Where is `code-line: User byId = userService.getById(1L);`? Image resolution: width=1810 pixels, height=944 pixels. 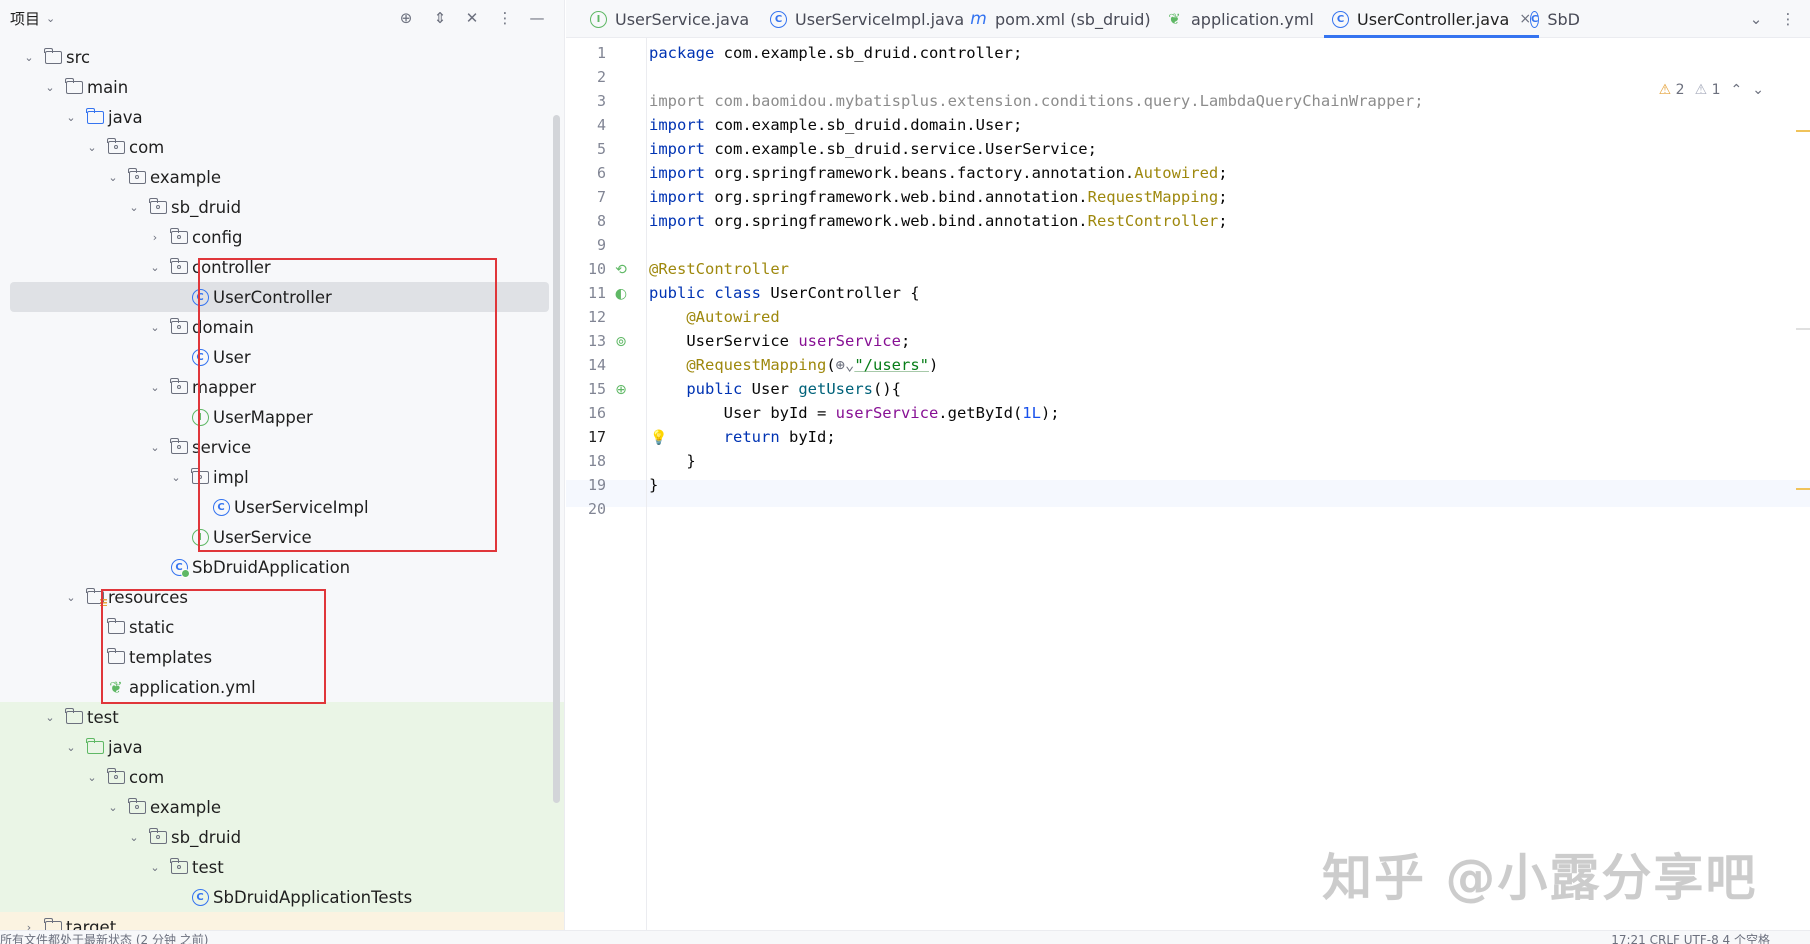 code-line: User byId = userService.getById(1L); is located at coordinates (854, 413).